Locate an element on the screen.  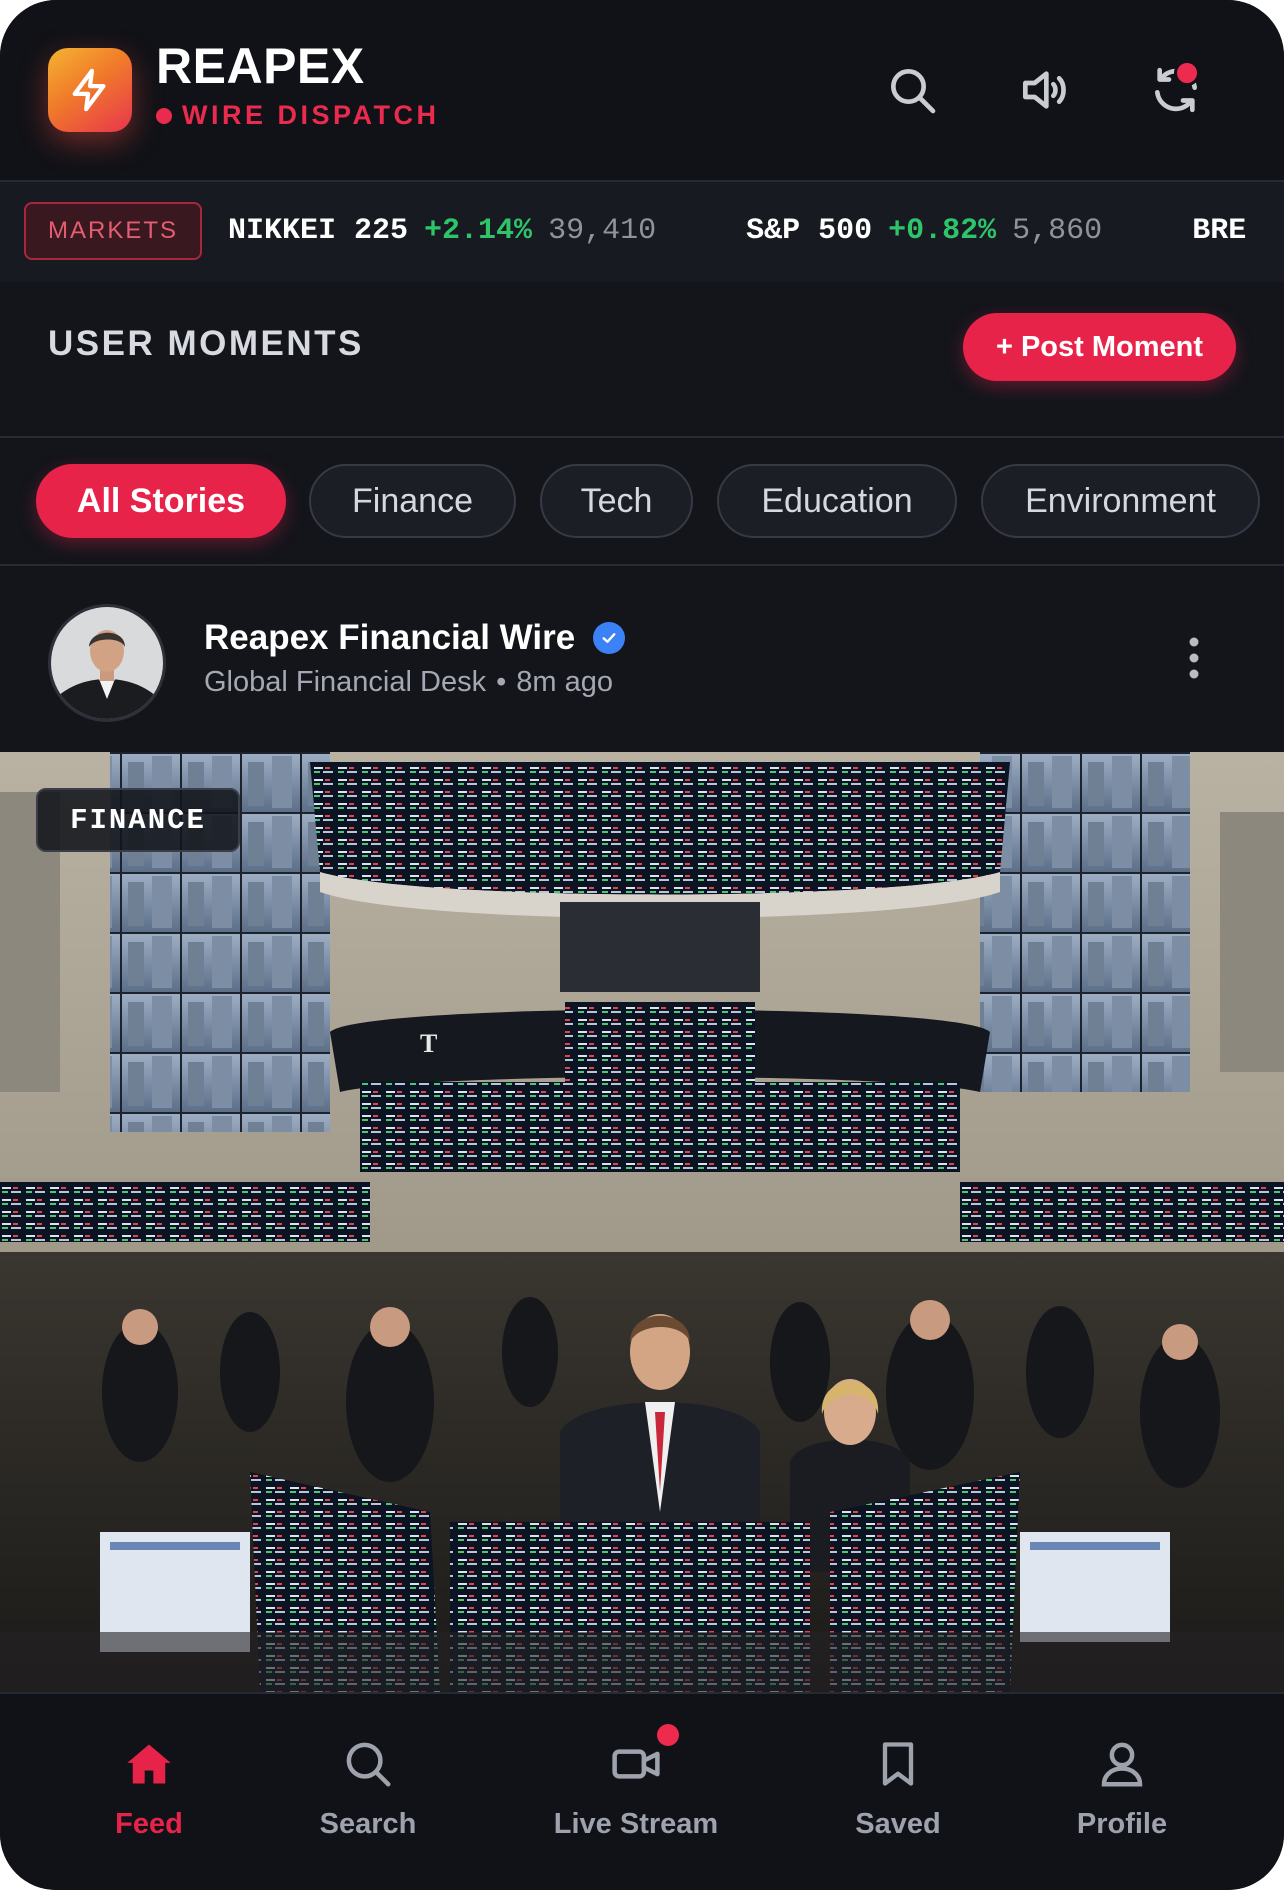
avatar-image is located at coordinates (107, 663).